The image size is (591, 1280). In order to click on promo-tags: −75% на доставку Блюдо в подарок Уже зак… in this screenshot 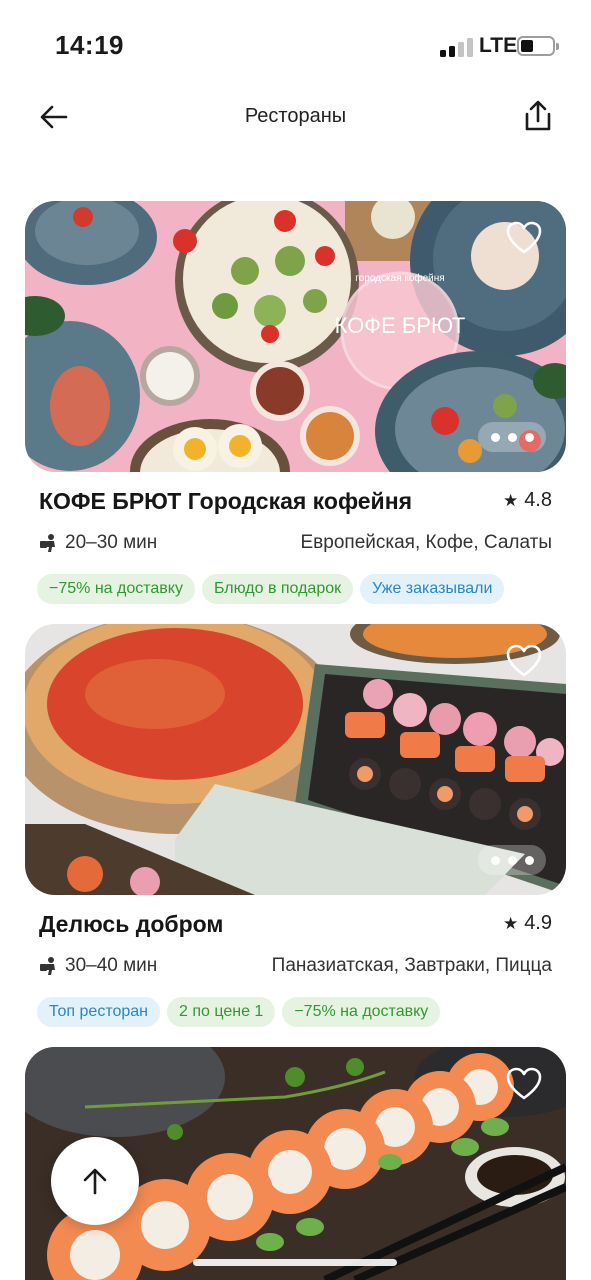, I will do `click(295, 588)`.